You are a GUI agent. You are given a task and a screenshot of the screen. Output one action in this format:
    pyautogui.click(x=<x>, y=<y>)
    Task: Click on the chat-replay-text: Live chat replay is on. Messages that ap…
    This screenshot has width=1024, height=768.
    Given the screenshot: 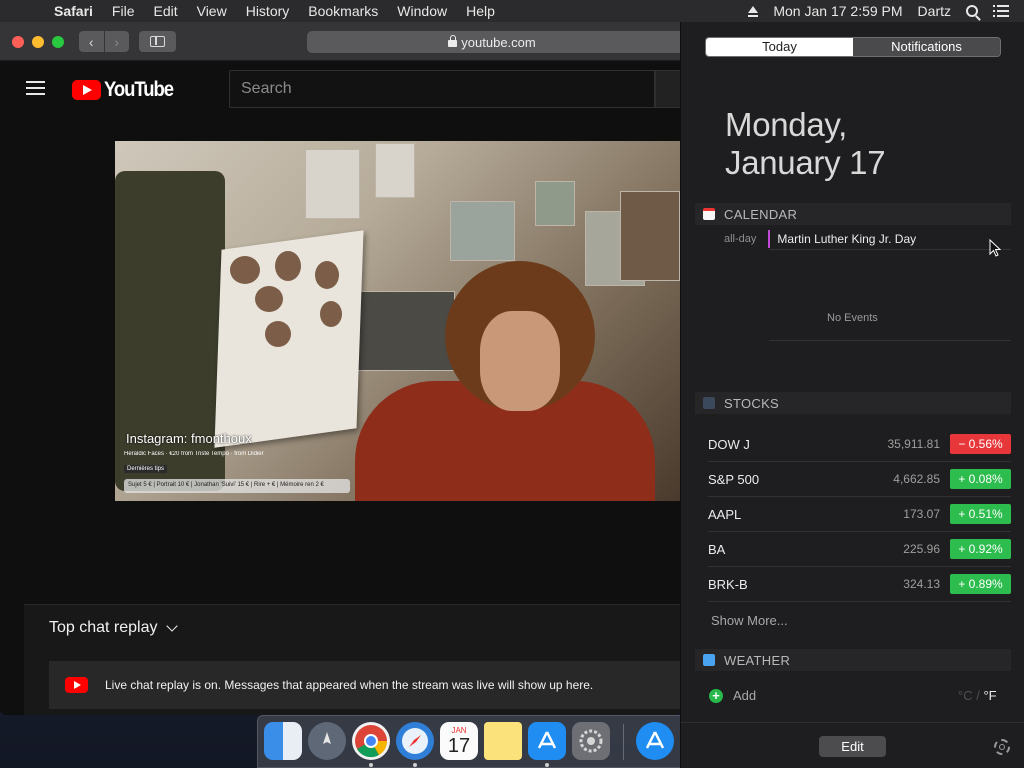 What is the action you would take?
    pyautogui.click(x=349, y=685)
    